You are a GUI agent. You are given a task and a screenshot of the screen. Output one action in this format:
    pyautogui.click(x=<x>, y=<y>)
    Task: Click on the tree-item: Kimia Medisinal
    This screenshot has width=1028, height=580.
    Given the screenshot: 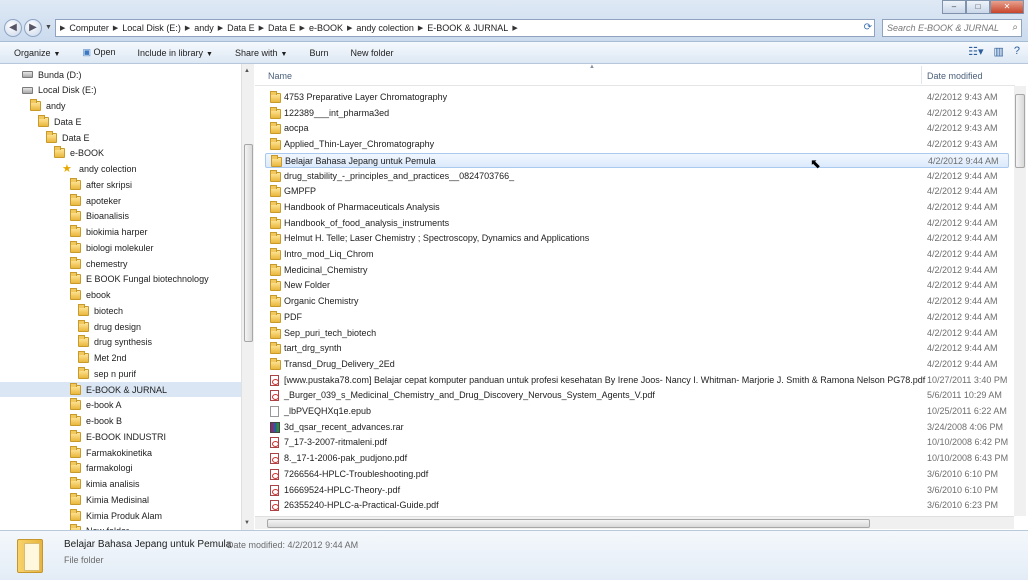 What is the action you would take?
    pyautogui.click(x=120, y=499)
    